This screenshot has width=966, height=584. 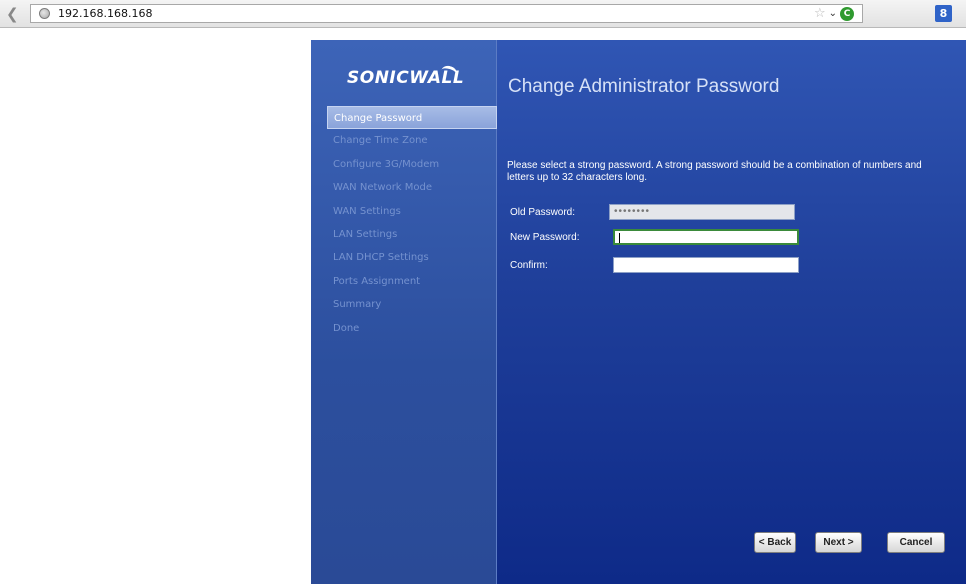 I want to click on url-text: 192.168.168.168, so click(x=105, y=14).